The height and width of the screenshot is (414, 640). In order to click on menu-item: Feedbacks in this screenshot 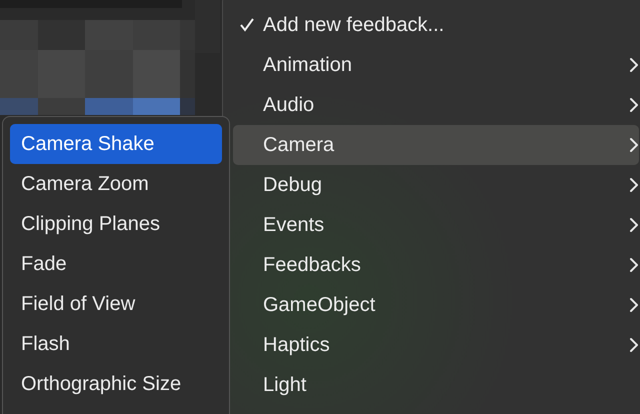, I will do `click(436, 265)`.